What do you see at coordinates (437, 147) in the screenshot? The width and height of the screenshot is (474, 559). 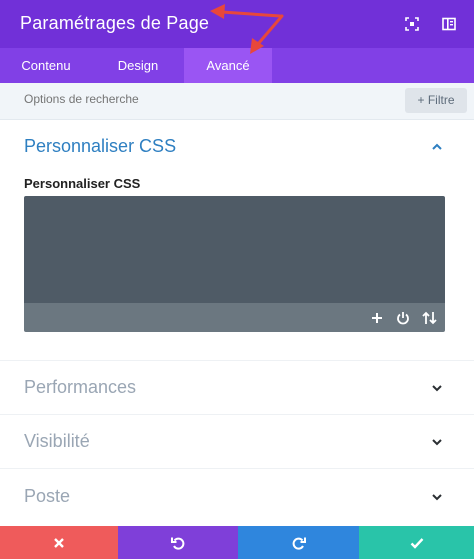 I see `chevron-up-icon` at bounding box center [437, 147].